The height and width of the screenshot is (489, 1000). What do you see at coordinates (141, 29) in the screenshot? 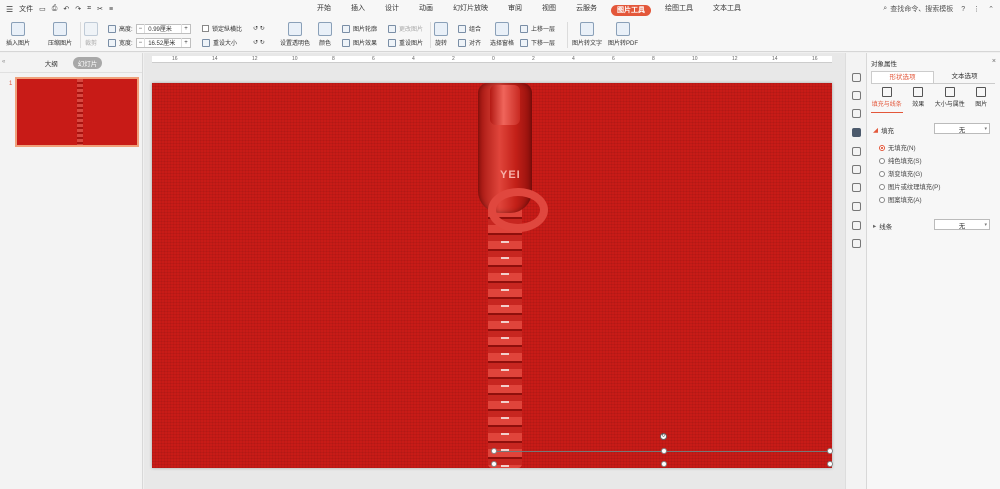
I see `height-decrement: −` at bounding box center [141, 29].